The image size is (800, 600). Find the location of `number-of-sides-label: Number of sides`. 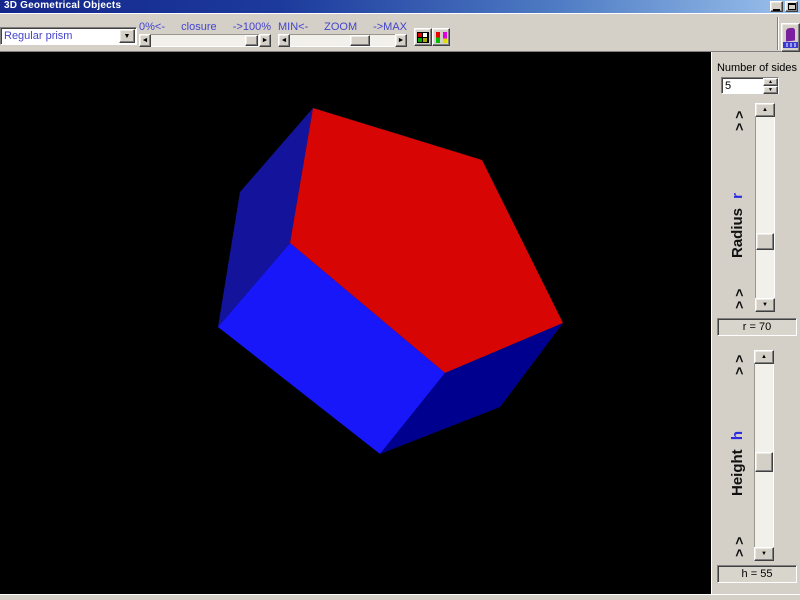

number-of-sides-label: Number of sides is located at coordinates (757, 68).